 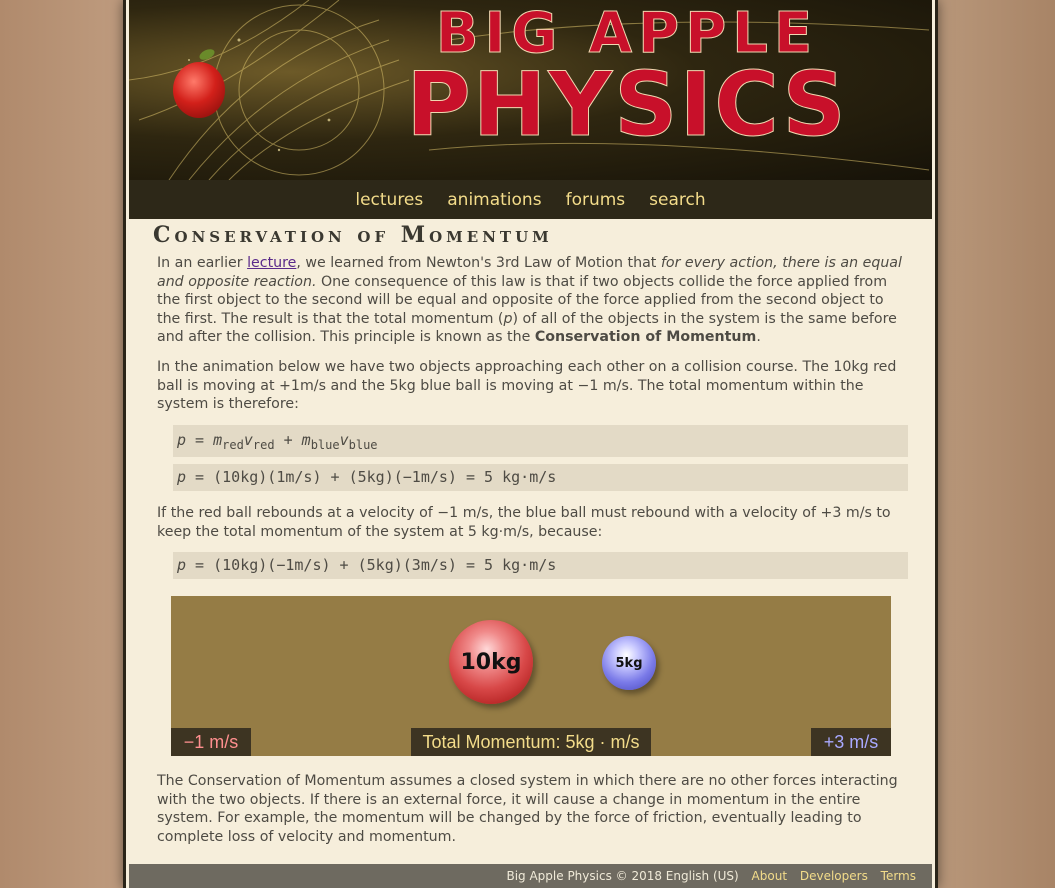 I want to click on blue-velocity-label: +3 m/s, so click(x=851, y=742).